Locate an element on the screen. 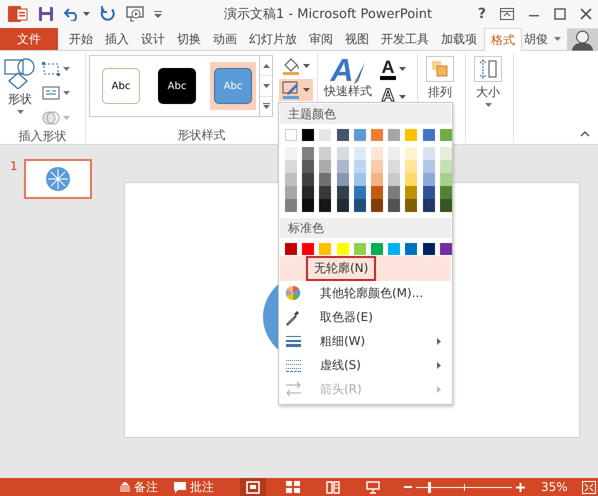 The image size is (598, 496). arrange-button: 排列 is located at coordinates (440, 78).